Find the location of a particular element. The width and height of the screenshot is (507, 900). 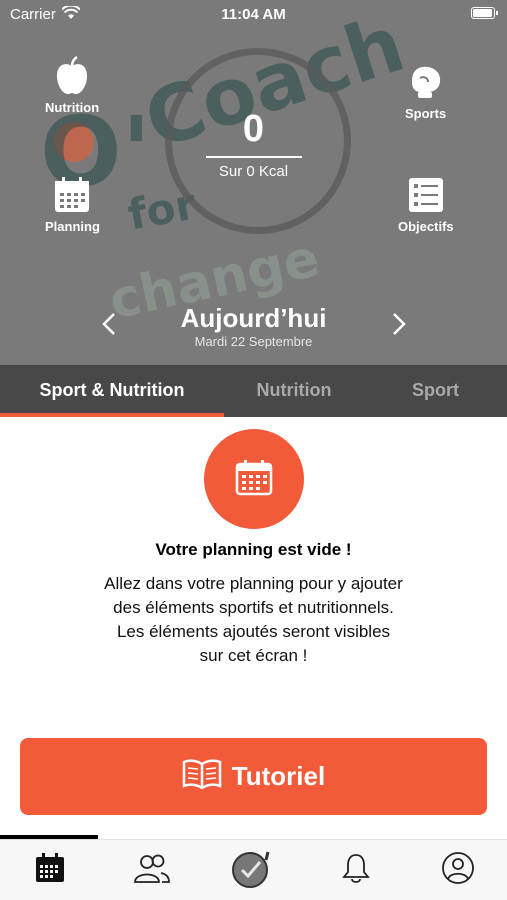

status-bar: Carrier 11:04 AM is located at coordinates (253, 15).